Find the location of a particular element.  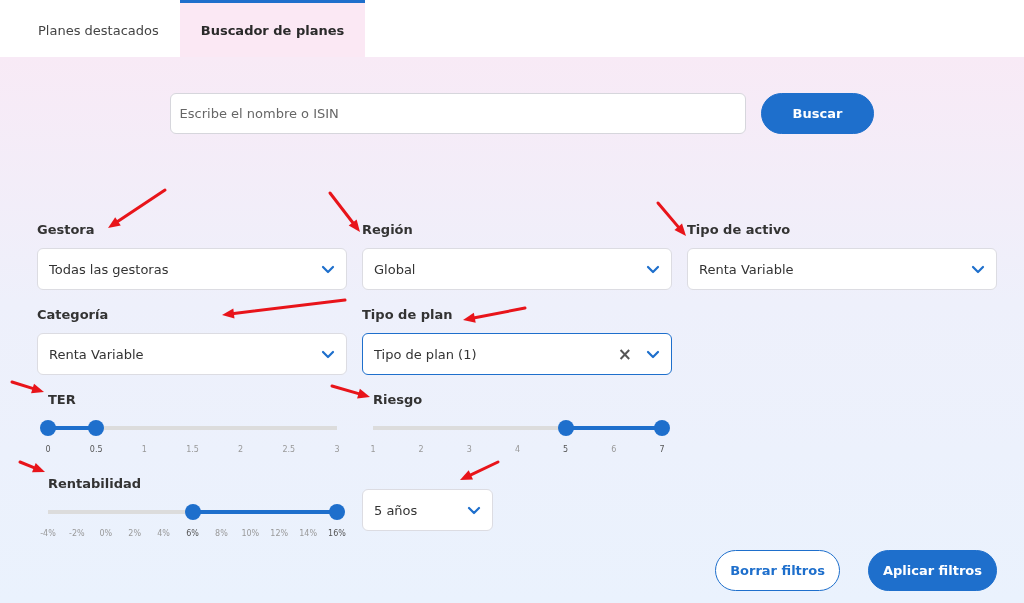

tick-label: 16% is located at coordinates (337, 533).